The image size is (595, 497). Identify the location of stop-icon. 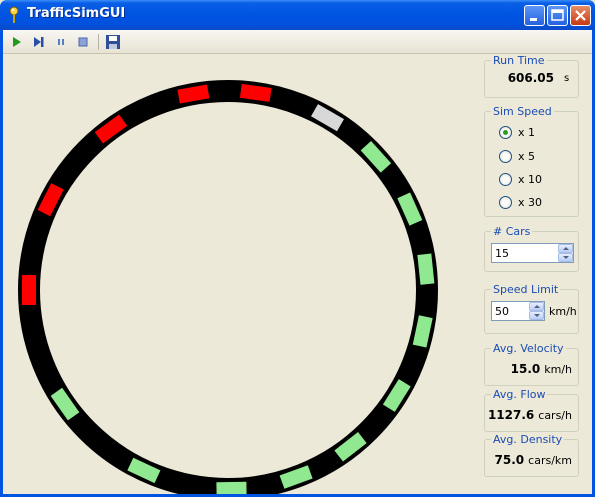
(83, 42).